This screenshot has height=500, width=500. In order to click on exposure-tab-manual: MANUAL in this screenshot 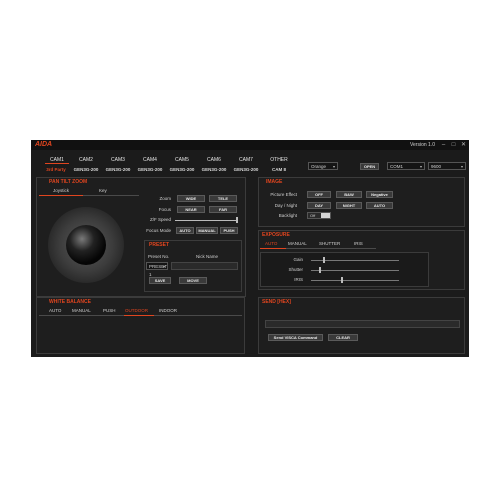, I will do `click(297, 243)`.